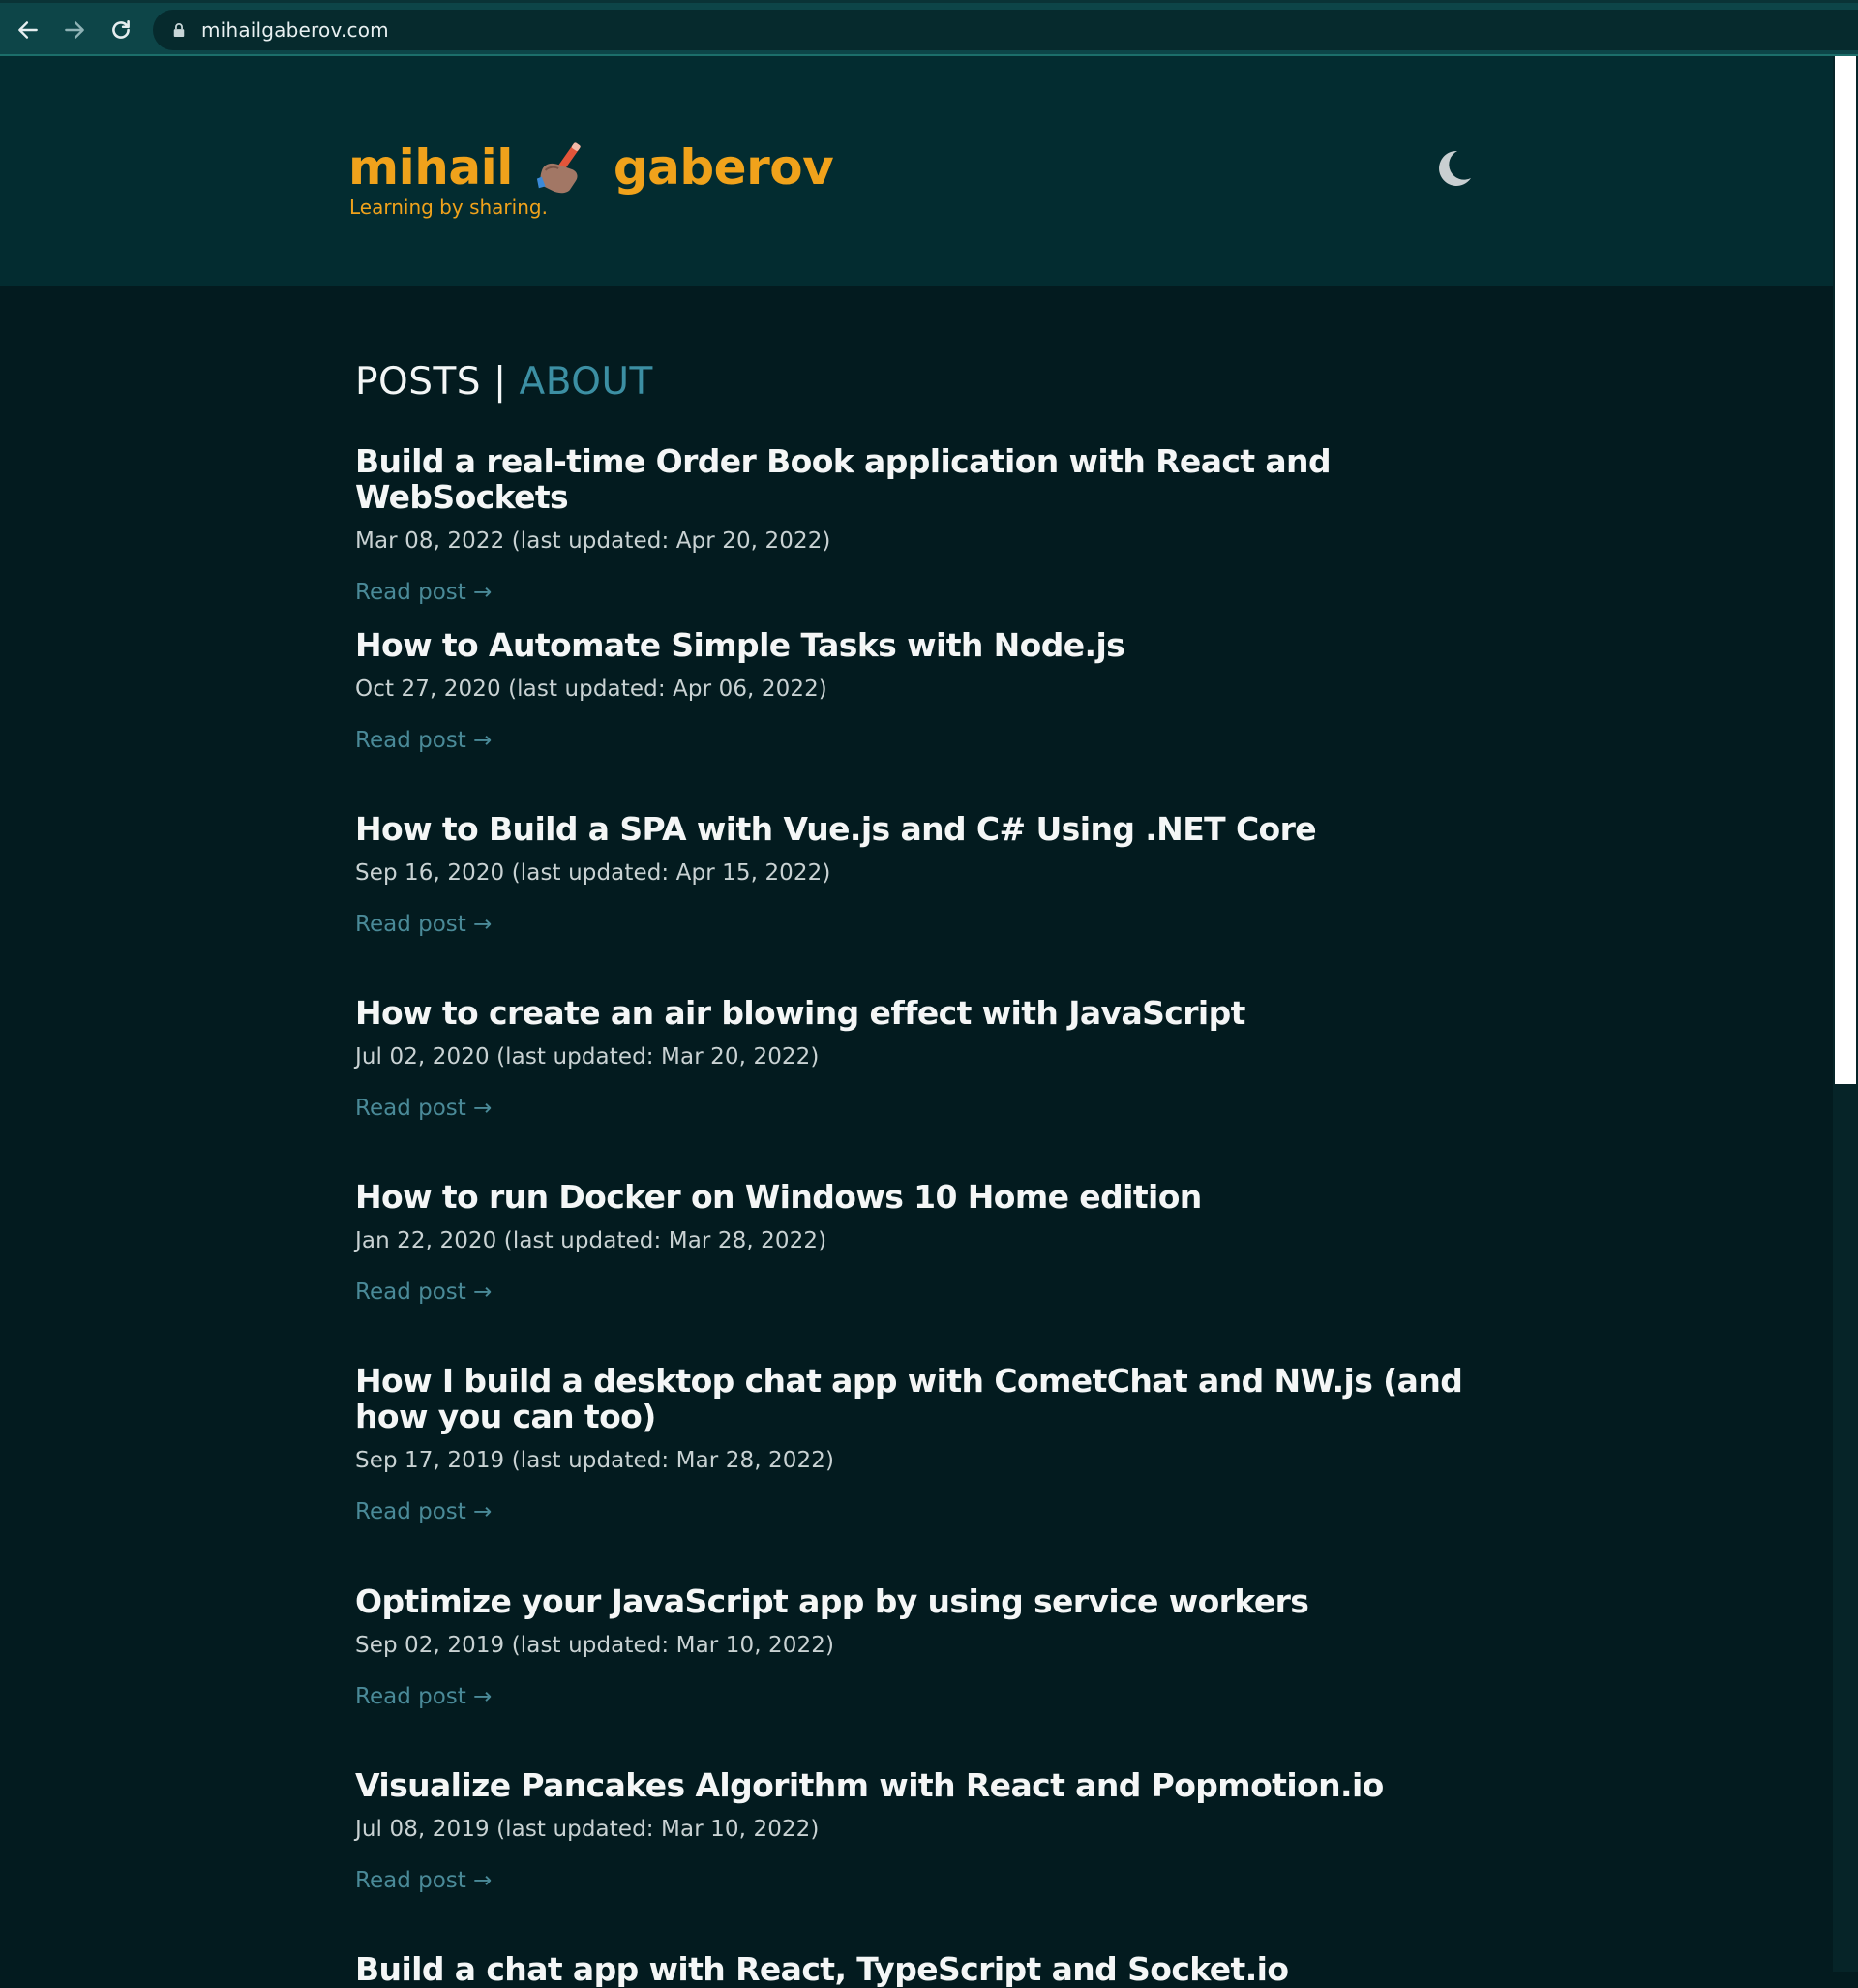 The height and width of the screenshot is (1988, 1858). I want to click on nav-about: ABOUT, so click(586, 382).